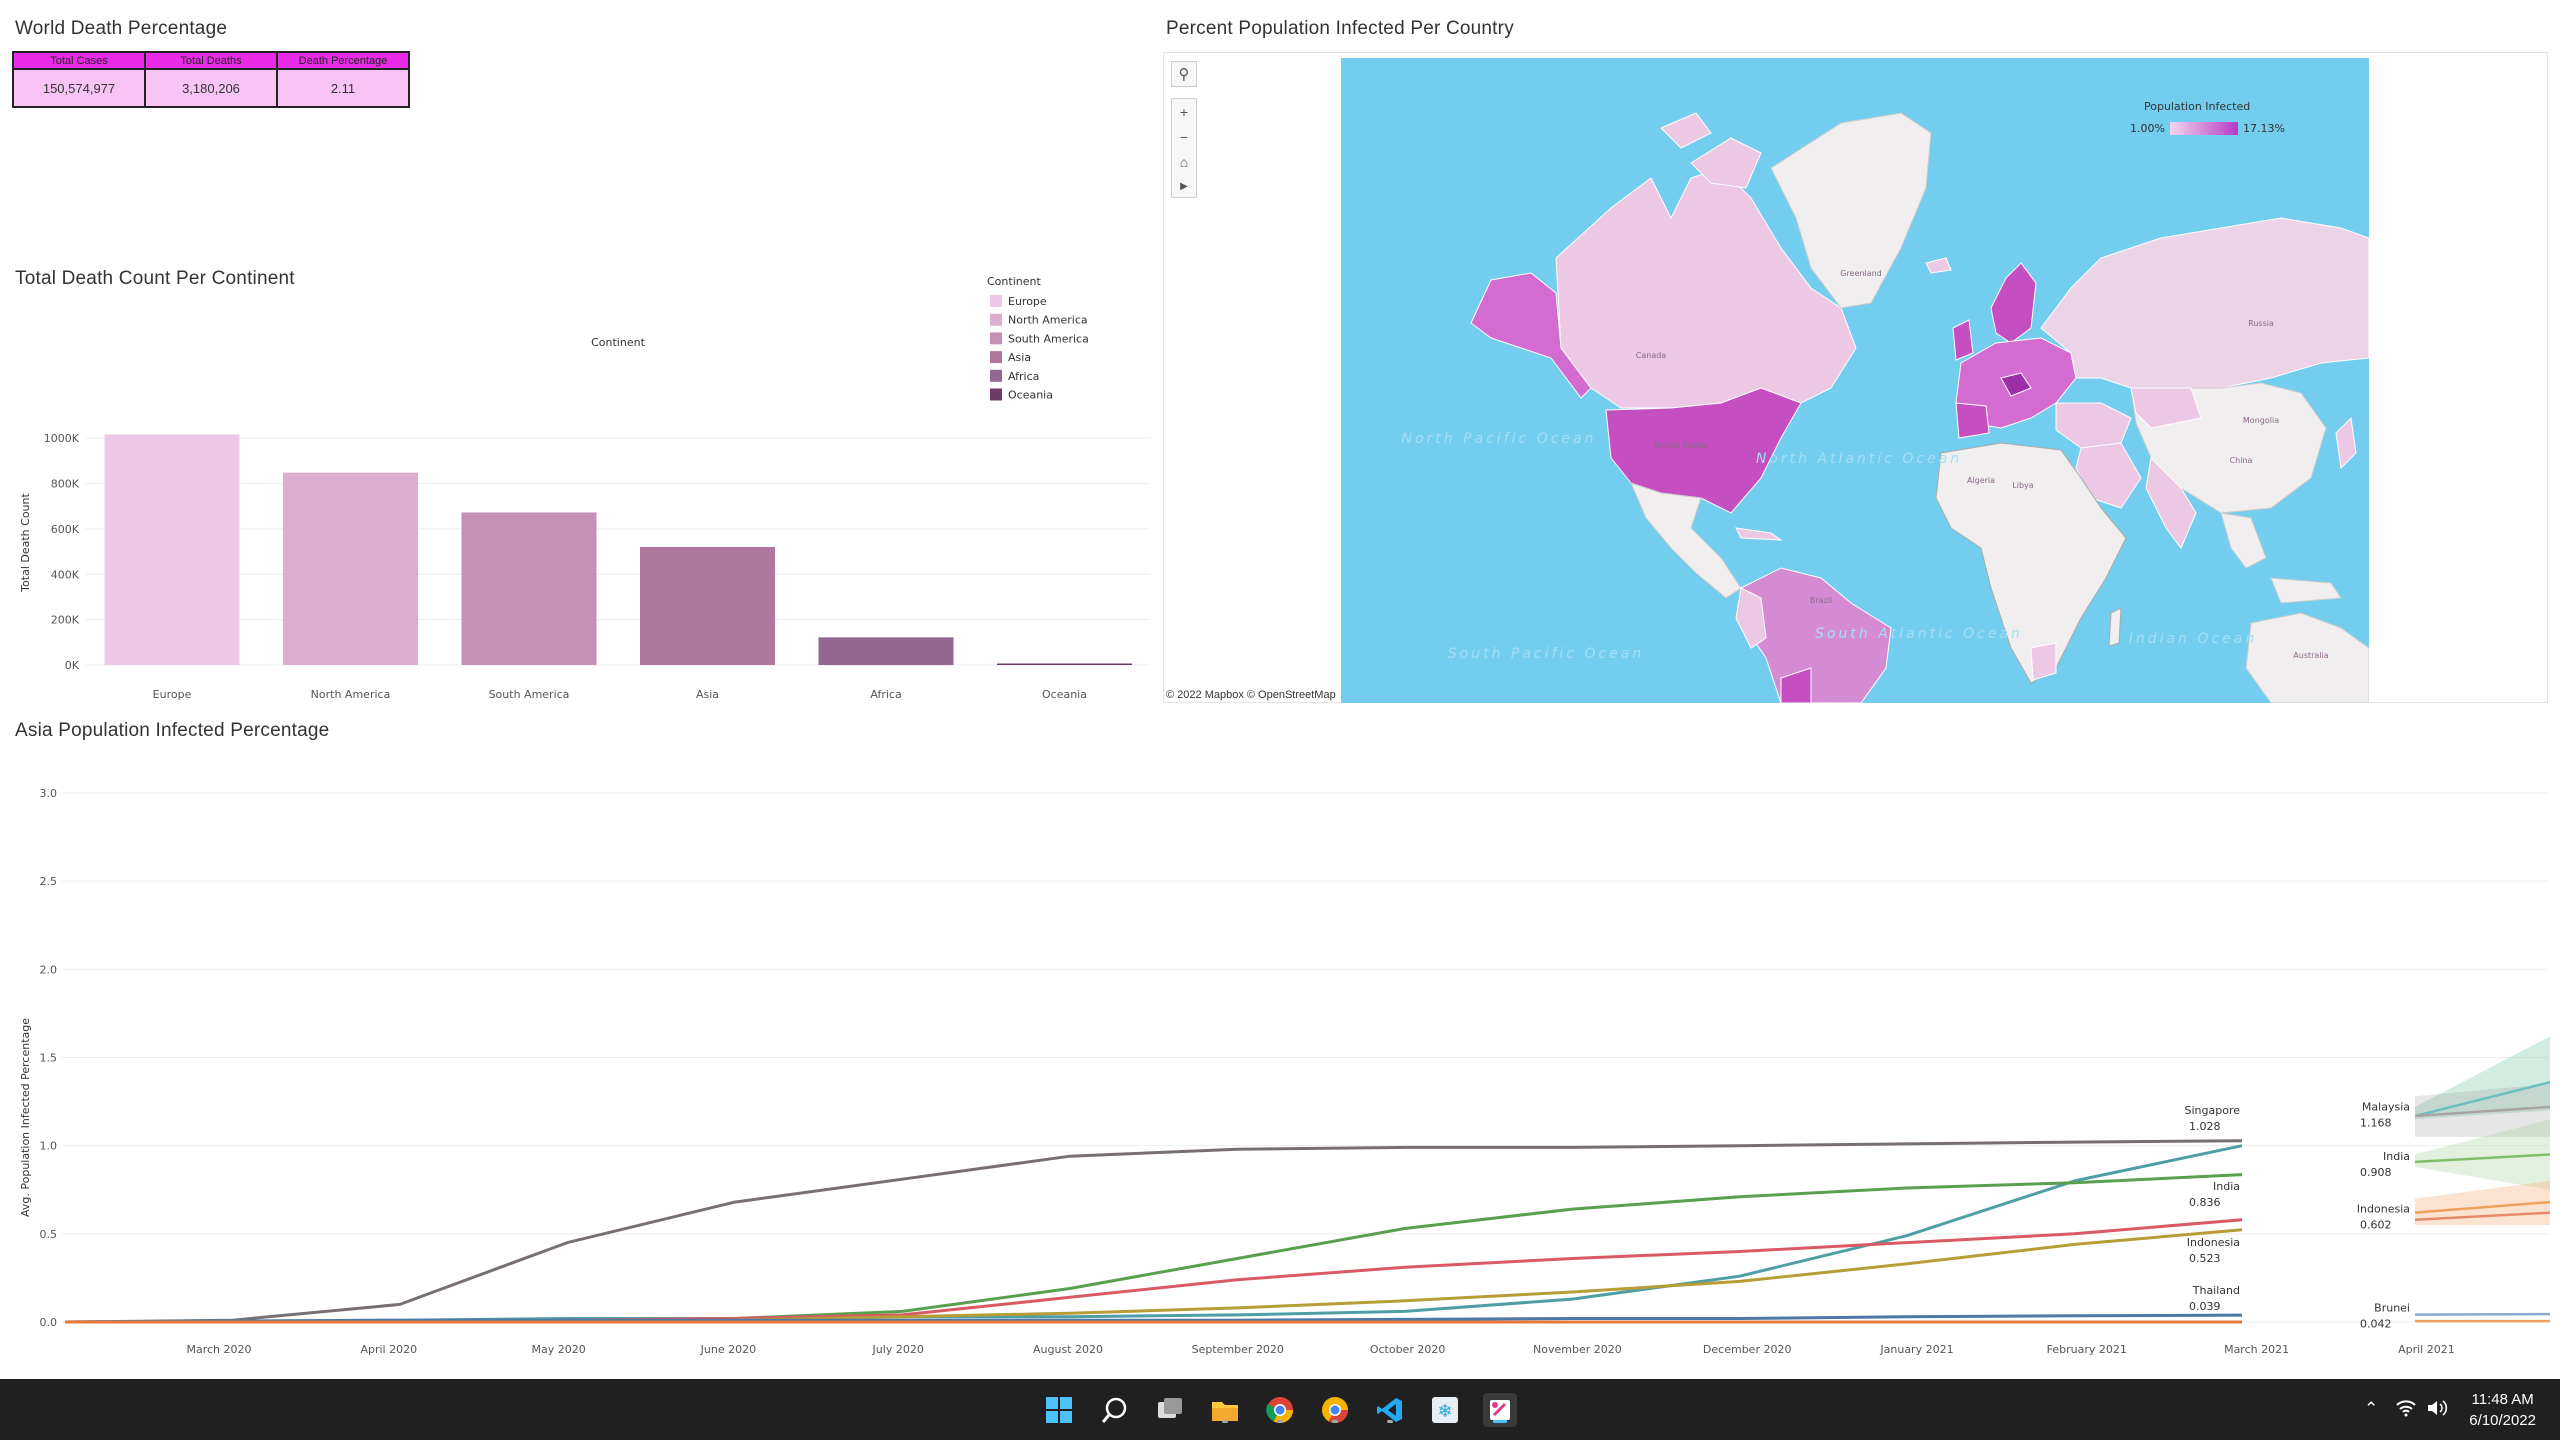 The height and width of the screenshot is (1440, 2560). Describe the element at coordinates (707, 694) in the screenshot. I see `bar-category-label: Asia` at that location.